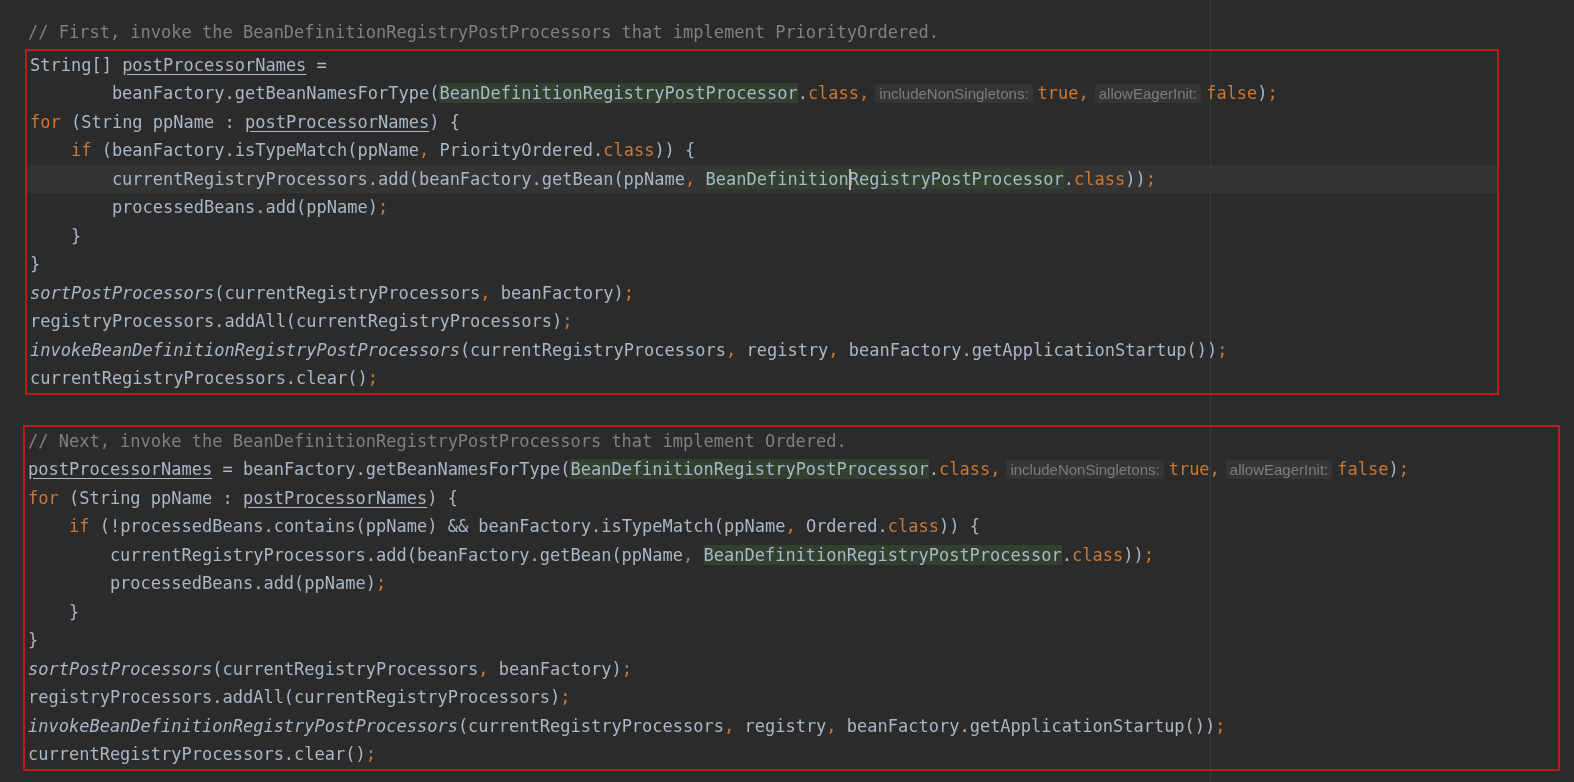 This screenshot has height=782, width=1574. Describe the element at coordinates (383, 150) in the screenshot. I see `code-line: if (beanFactory.isTypeMatch(ppName, PriorityOrdered.class)) {` at that location.